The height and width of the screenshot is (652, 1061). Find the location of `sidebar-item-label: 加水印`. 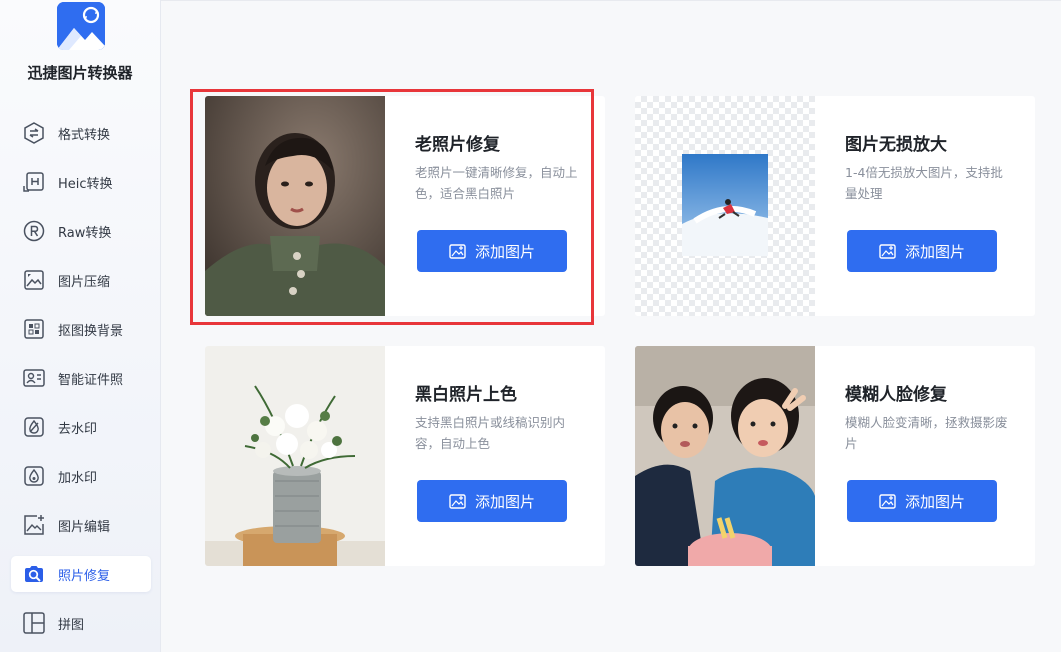

sidebar-item-label: 加水印 is located at coordinates (78, 478).